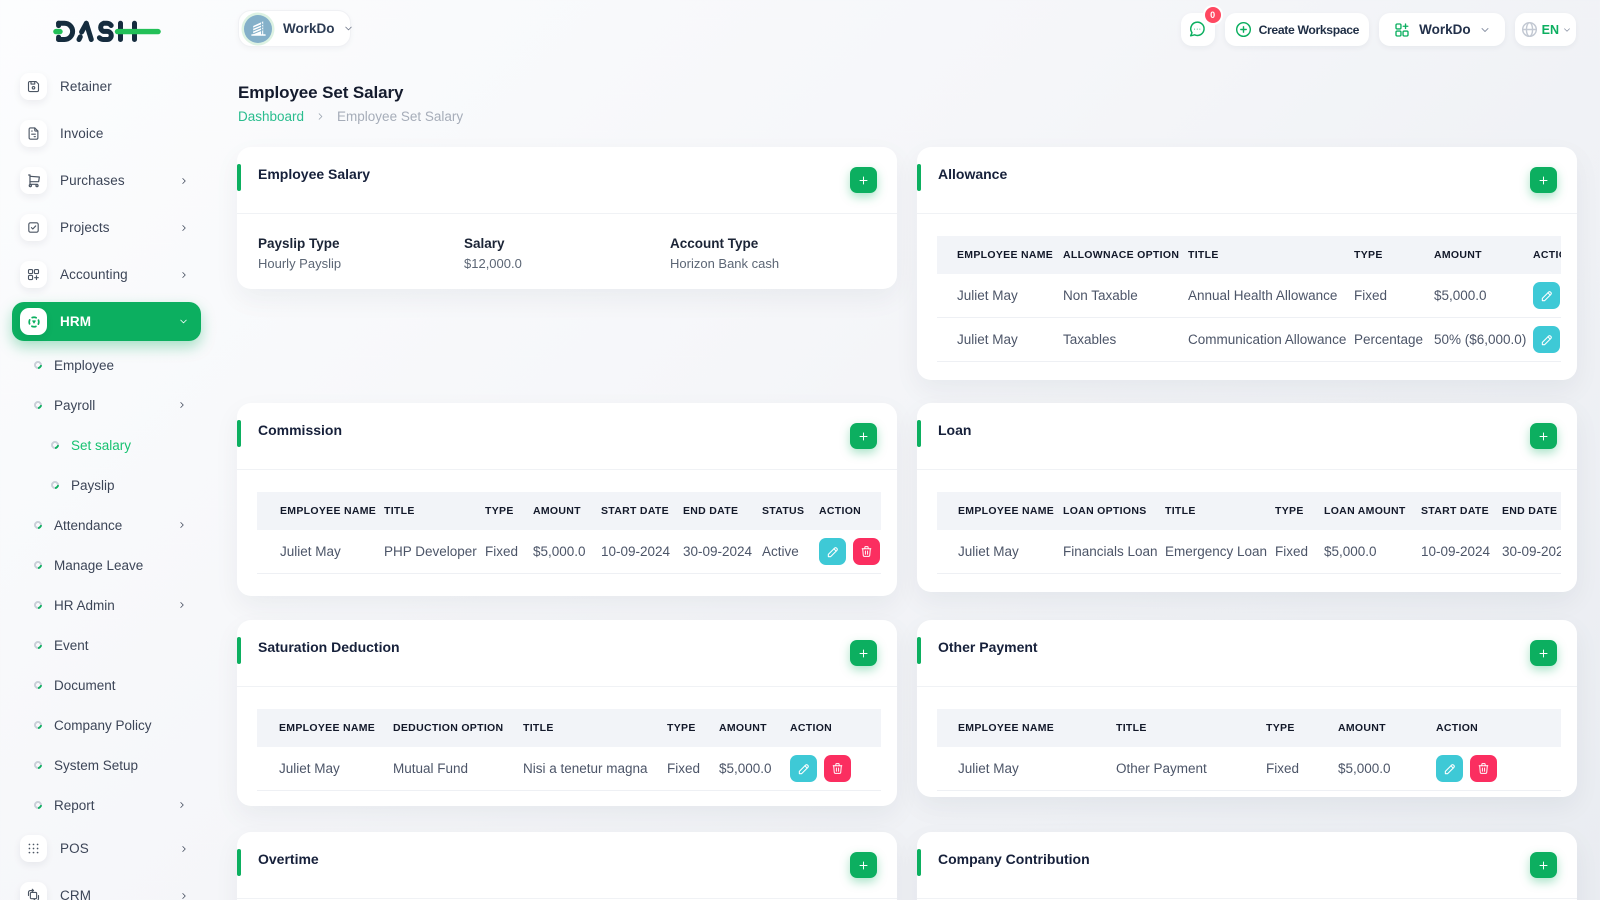  What do you see at coordinates (108, 86) in the screenshot?
I see `sidebar-item-retainer: Retainer` at bounding box center [108, 86].